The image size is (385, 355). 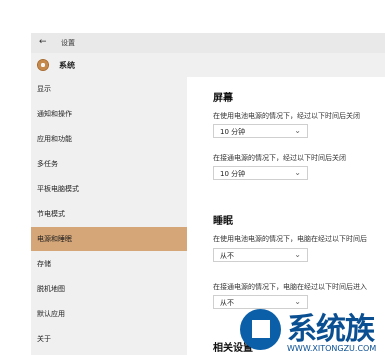 I want to click on windows-logo-icon, so click(x=260, y=329).